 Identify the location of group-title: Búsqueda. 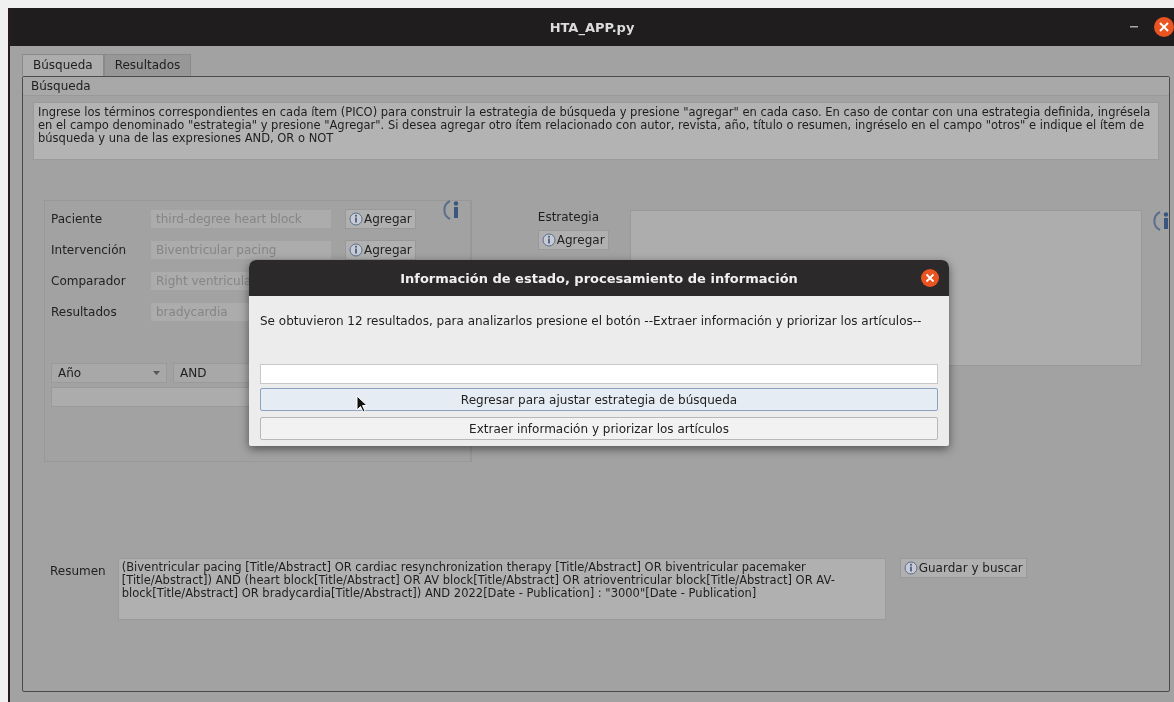
(596, 86).